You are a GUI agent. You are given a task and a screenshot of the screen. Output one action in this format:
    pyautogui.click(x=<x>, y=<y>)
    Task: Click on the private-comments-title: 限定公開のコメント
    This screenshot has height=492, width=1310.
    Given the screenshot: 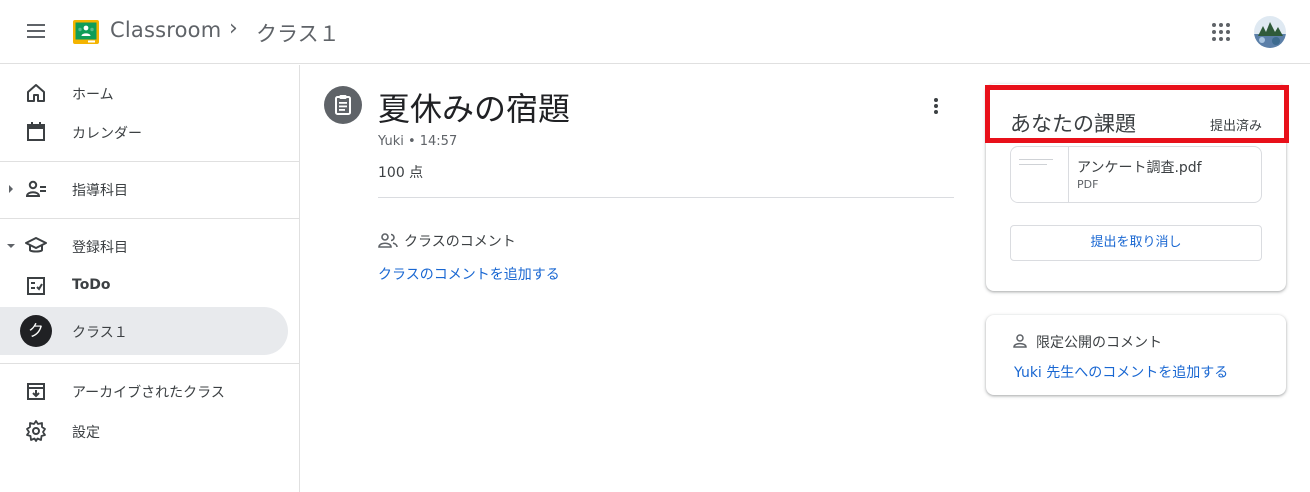 What is the action you would take?
    pyautogui.click(x=1099, y=343)
    